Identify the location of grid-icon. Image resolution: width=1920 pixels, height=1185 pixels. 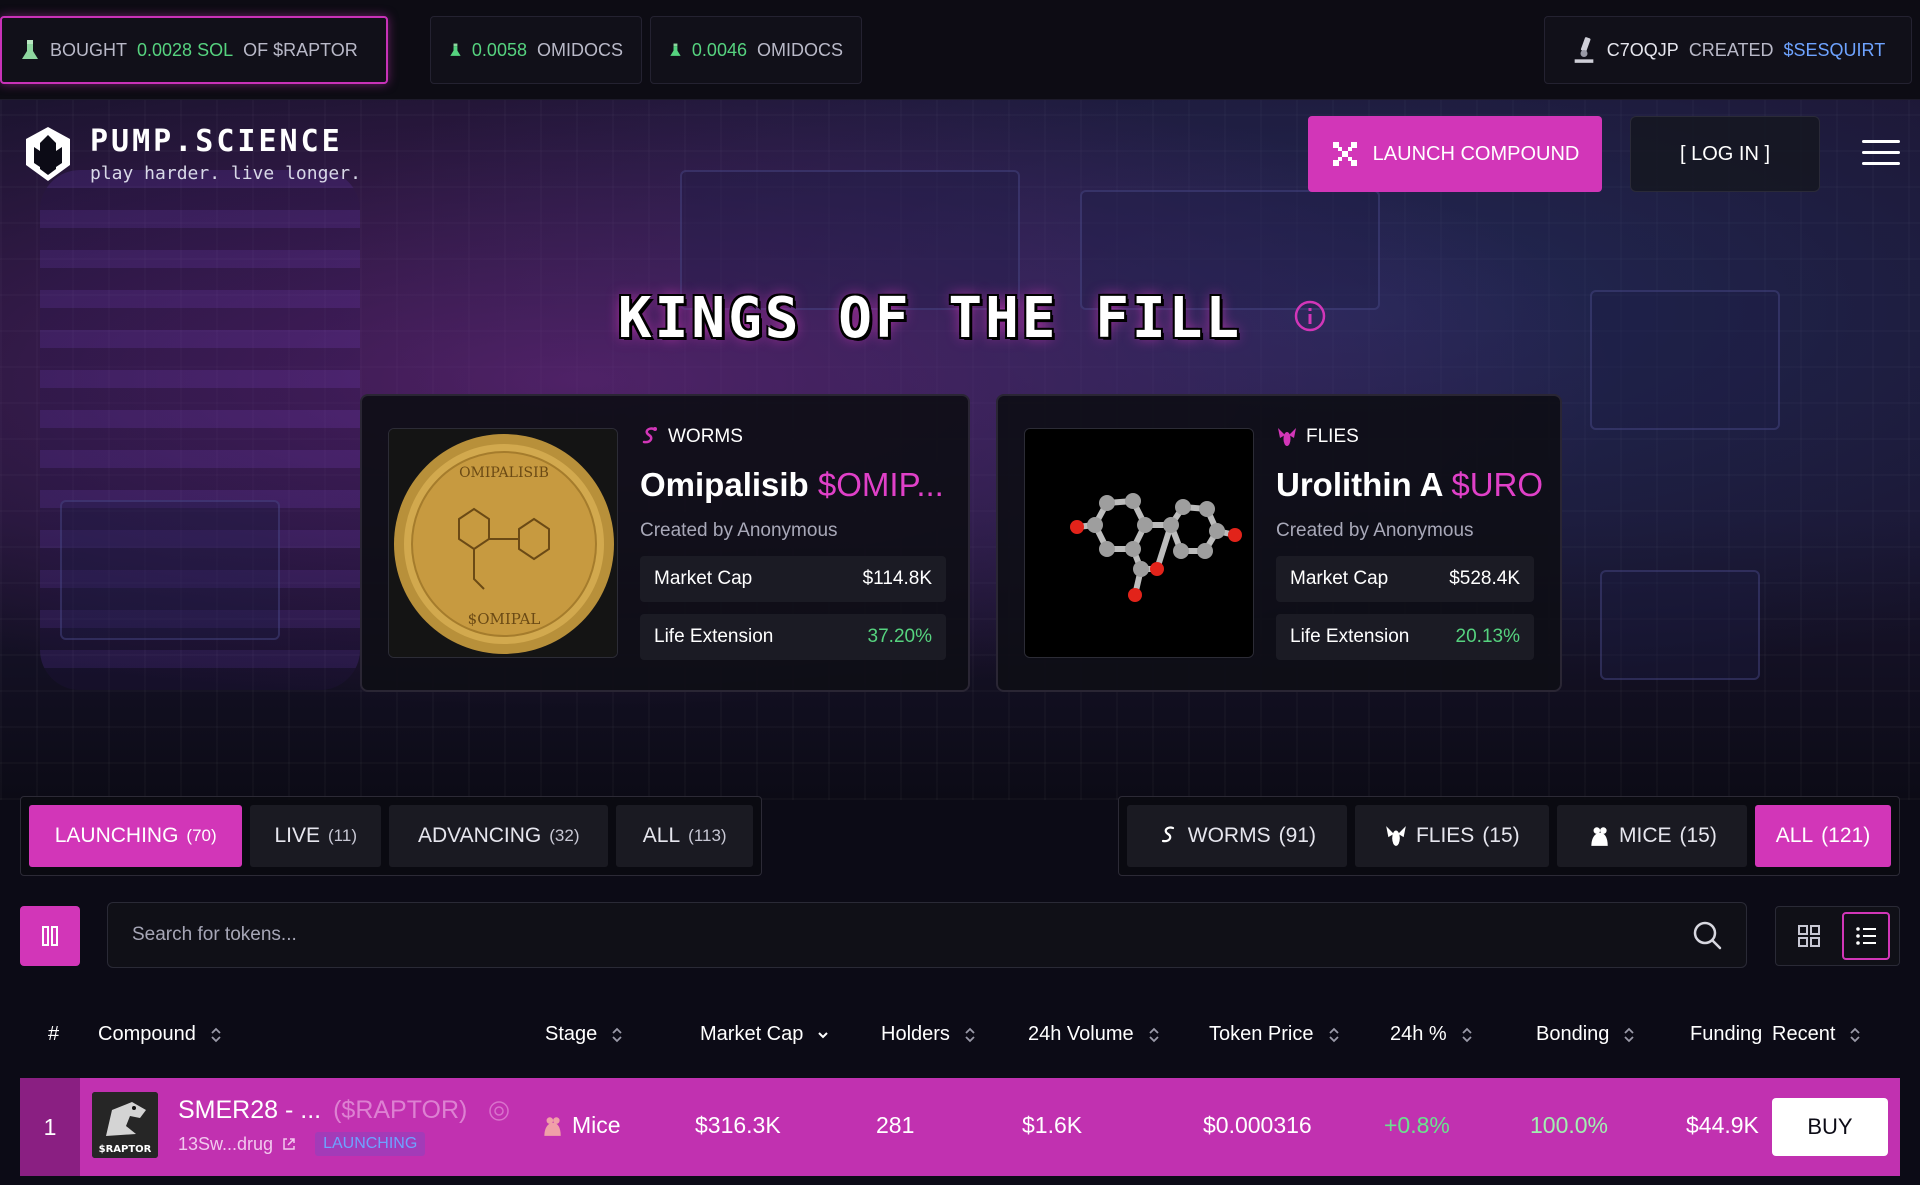
(1809, 936).